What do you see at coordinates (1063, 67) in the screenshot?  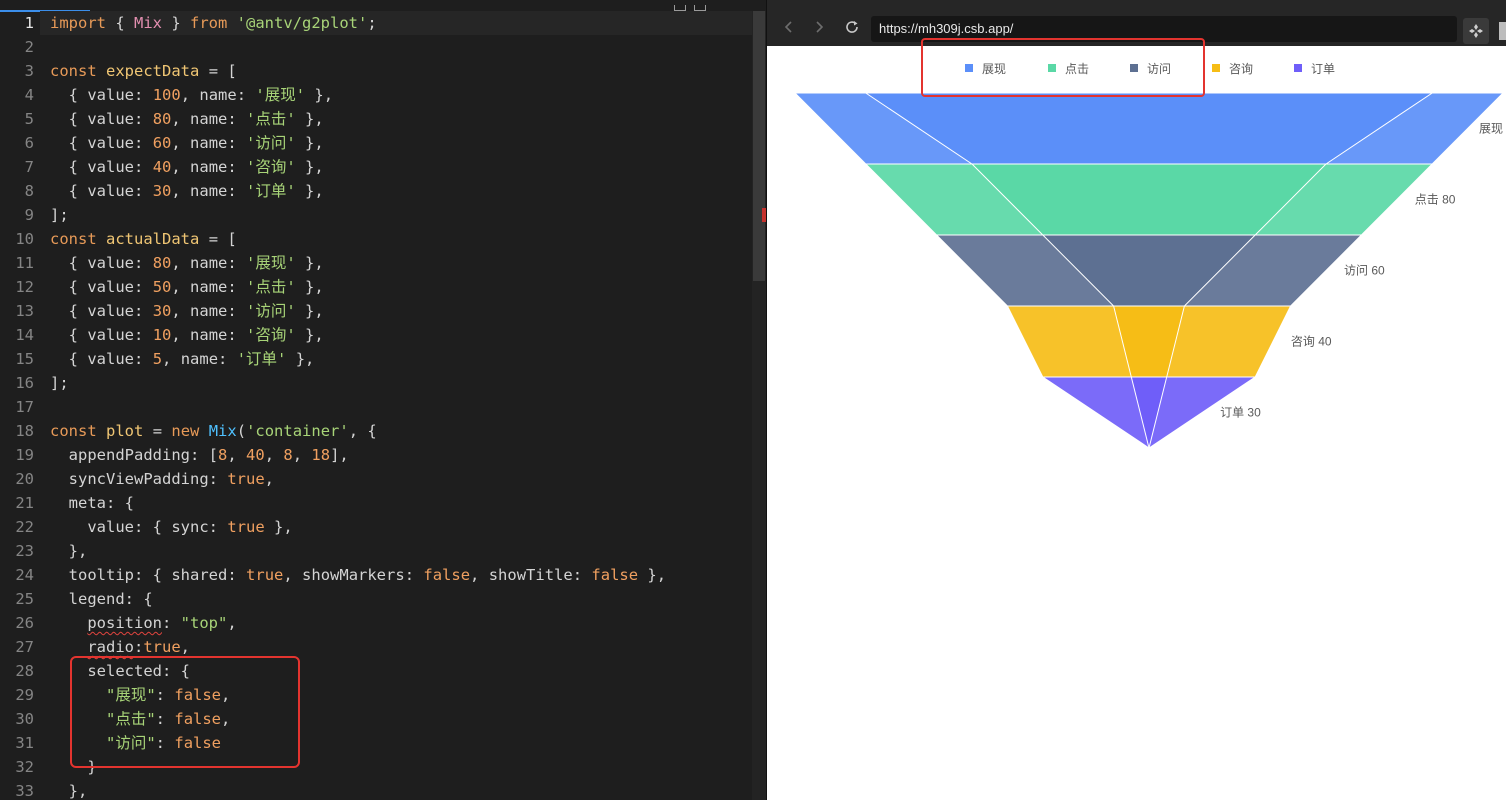 I see `legend-annotation-box` at bounding box center [1063, 67].